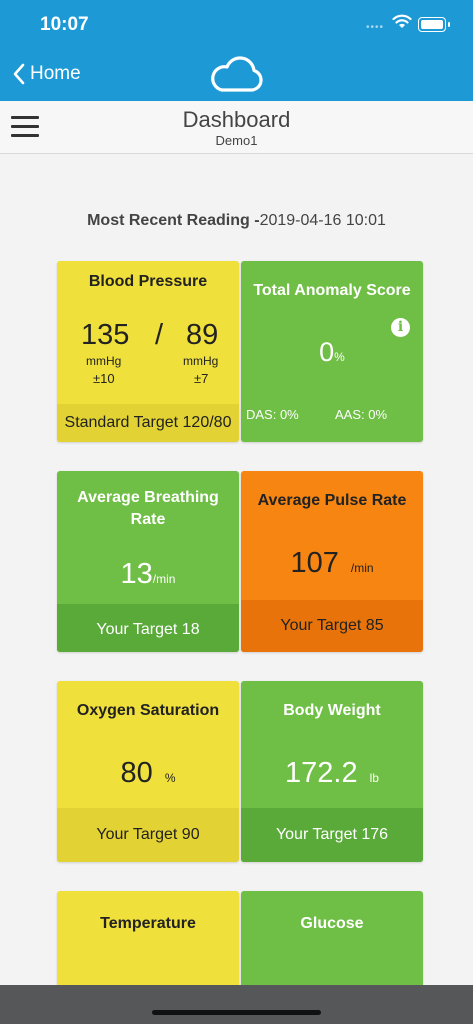 This screenshot has height=1024, width=473. I want to click on tile-footer: Your Target 85, so click(332, 626).